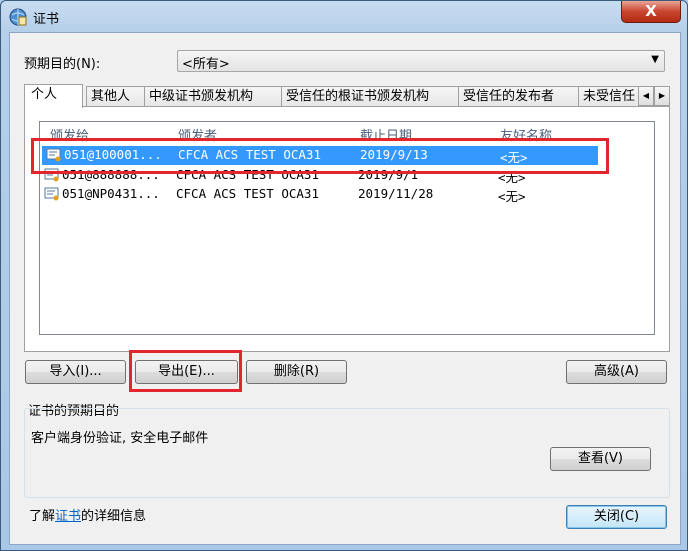 The height and width of the screenshot is (551, 688). I want to click on learn-more-text: 了解证书的详细信息, so click(87, 514).